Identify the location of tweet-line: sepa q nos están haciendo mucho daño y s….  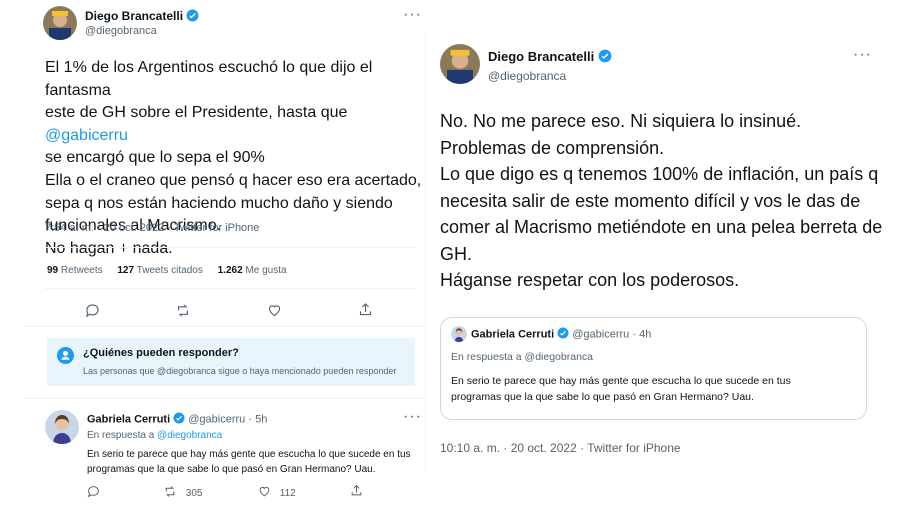
(235, 204).